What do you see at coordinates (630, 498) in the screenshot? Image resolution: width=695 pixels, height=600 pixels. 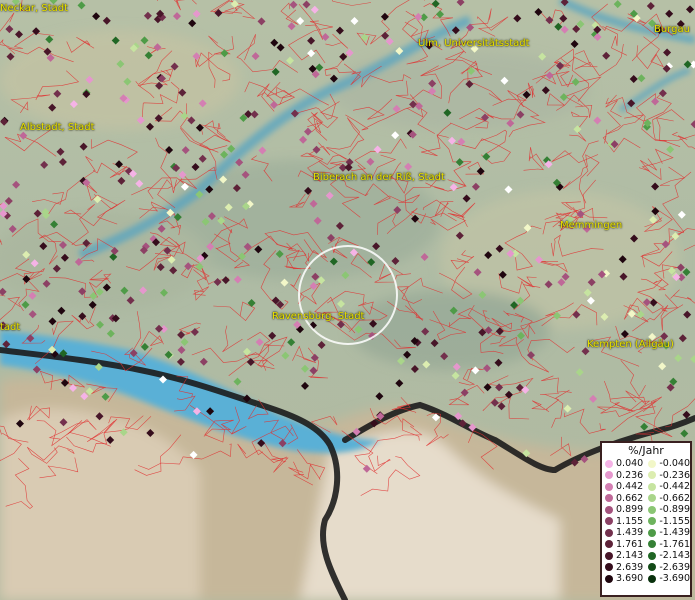 I see `legend-value: 0.662` at bounding box center [630, 498].